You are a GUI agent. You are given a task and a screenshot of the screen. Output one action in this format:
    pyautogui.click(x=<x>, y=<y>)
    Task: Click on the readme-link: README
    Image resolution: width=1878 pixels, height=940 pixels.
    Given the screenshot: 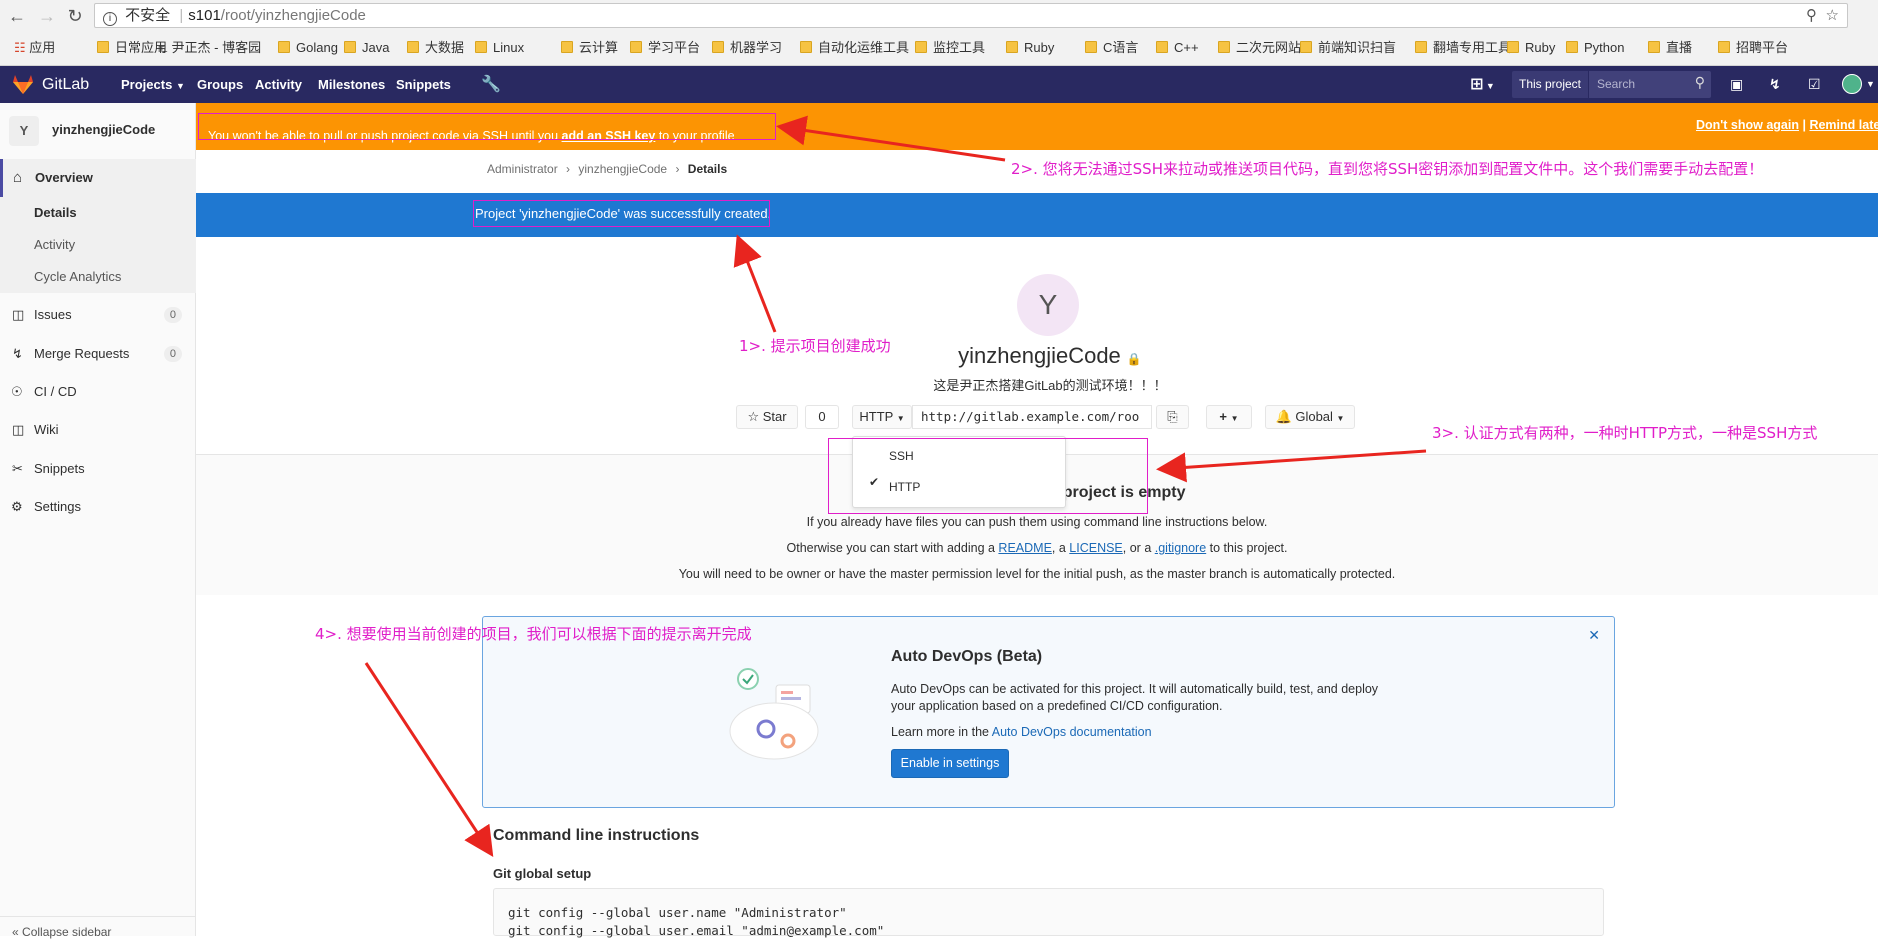 What is the action you would take?
    pyautogui.click(x=1024, y=548)
    